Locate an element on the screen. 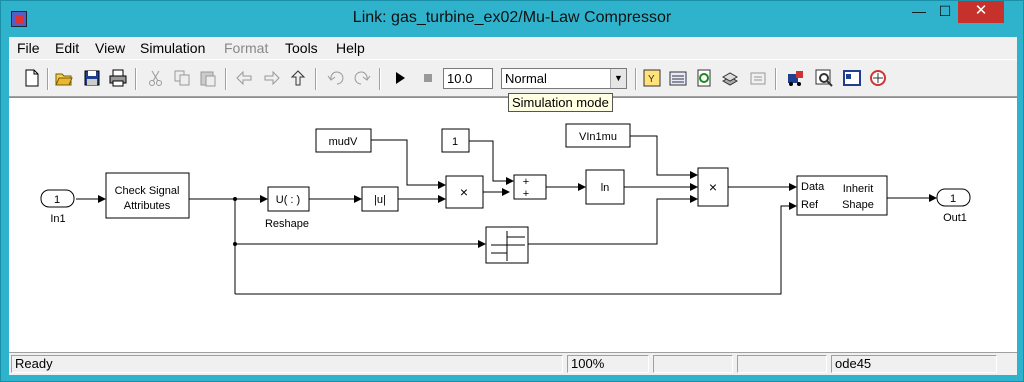 The image size is (1024, 382). outport-out1: 1 Out1 is located at coordinates (953, 206).